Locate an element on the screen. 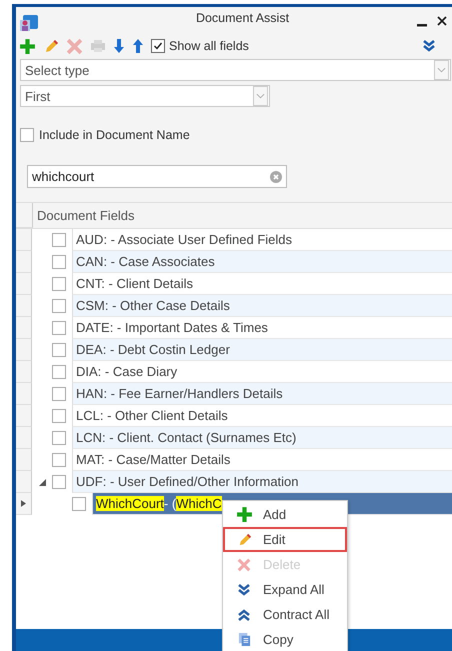  checkbox-label: Include in Document Name is located at coordinates (114, 135).